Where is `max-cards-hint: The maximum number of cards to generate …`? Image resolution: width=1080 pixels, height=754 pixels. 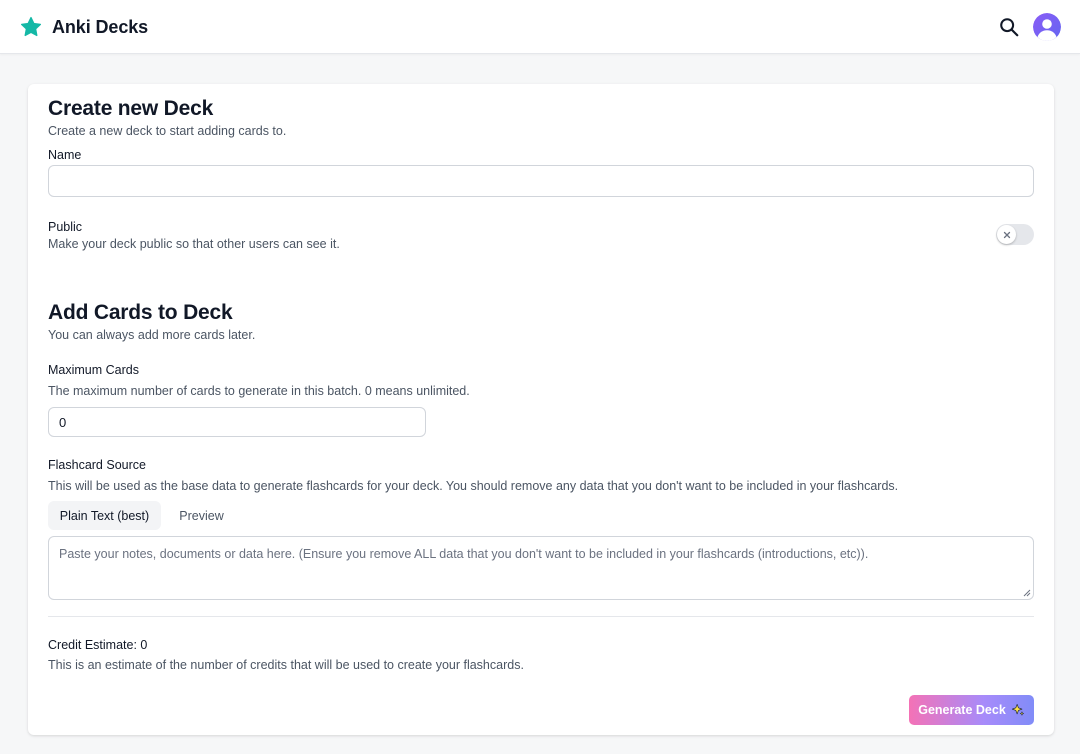 max-cards-hint: The maximum number of cards to generate … is located at coordinates (259, 391).